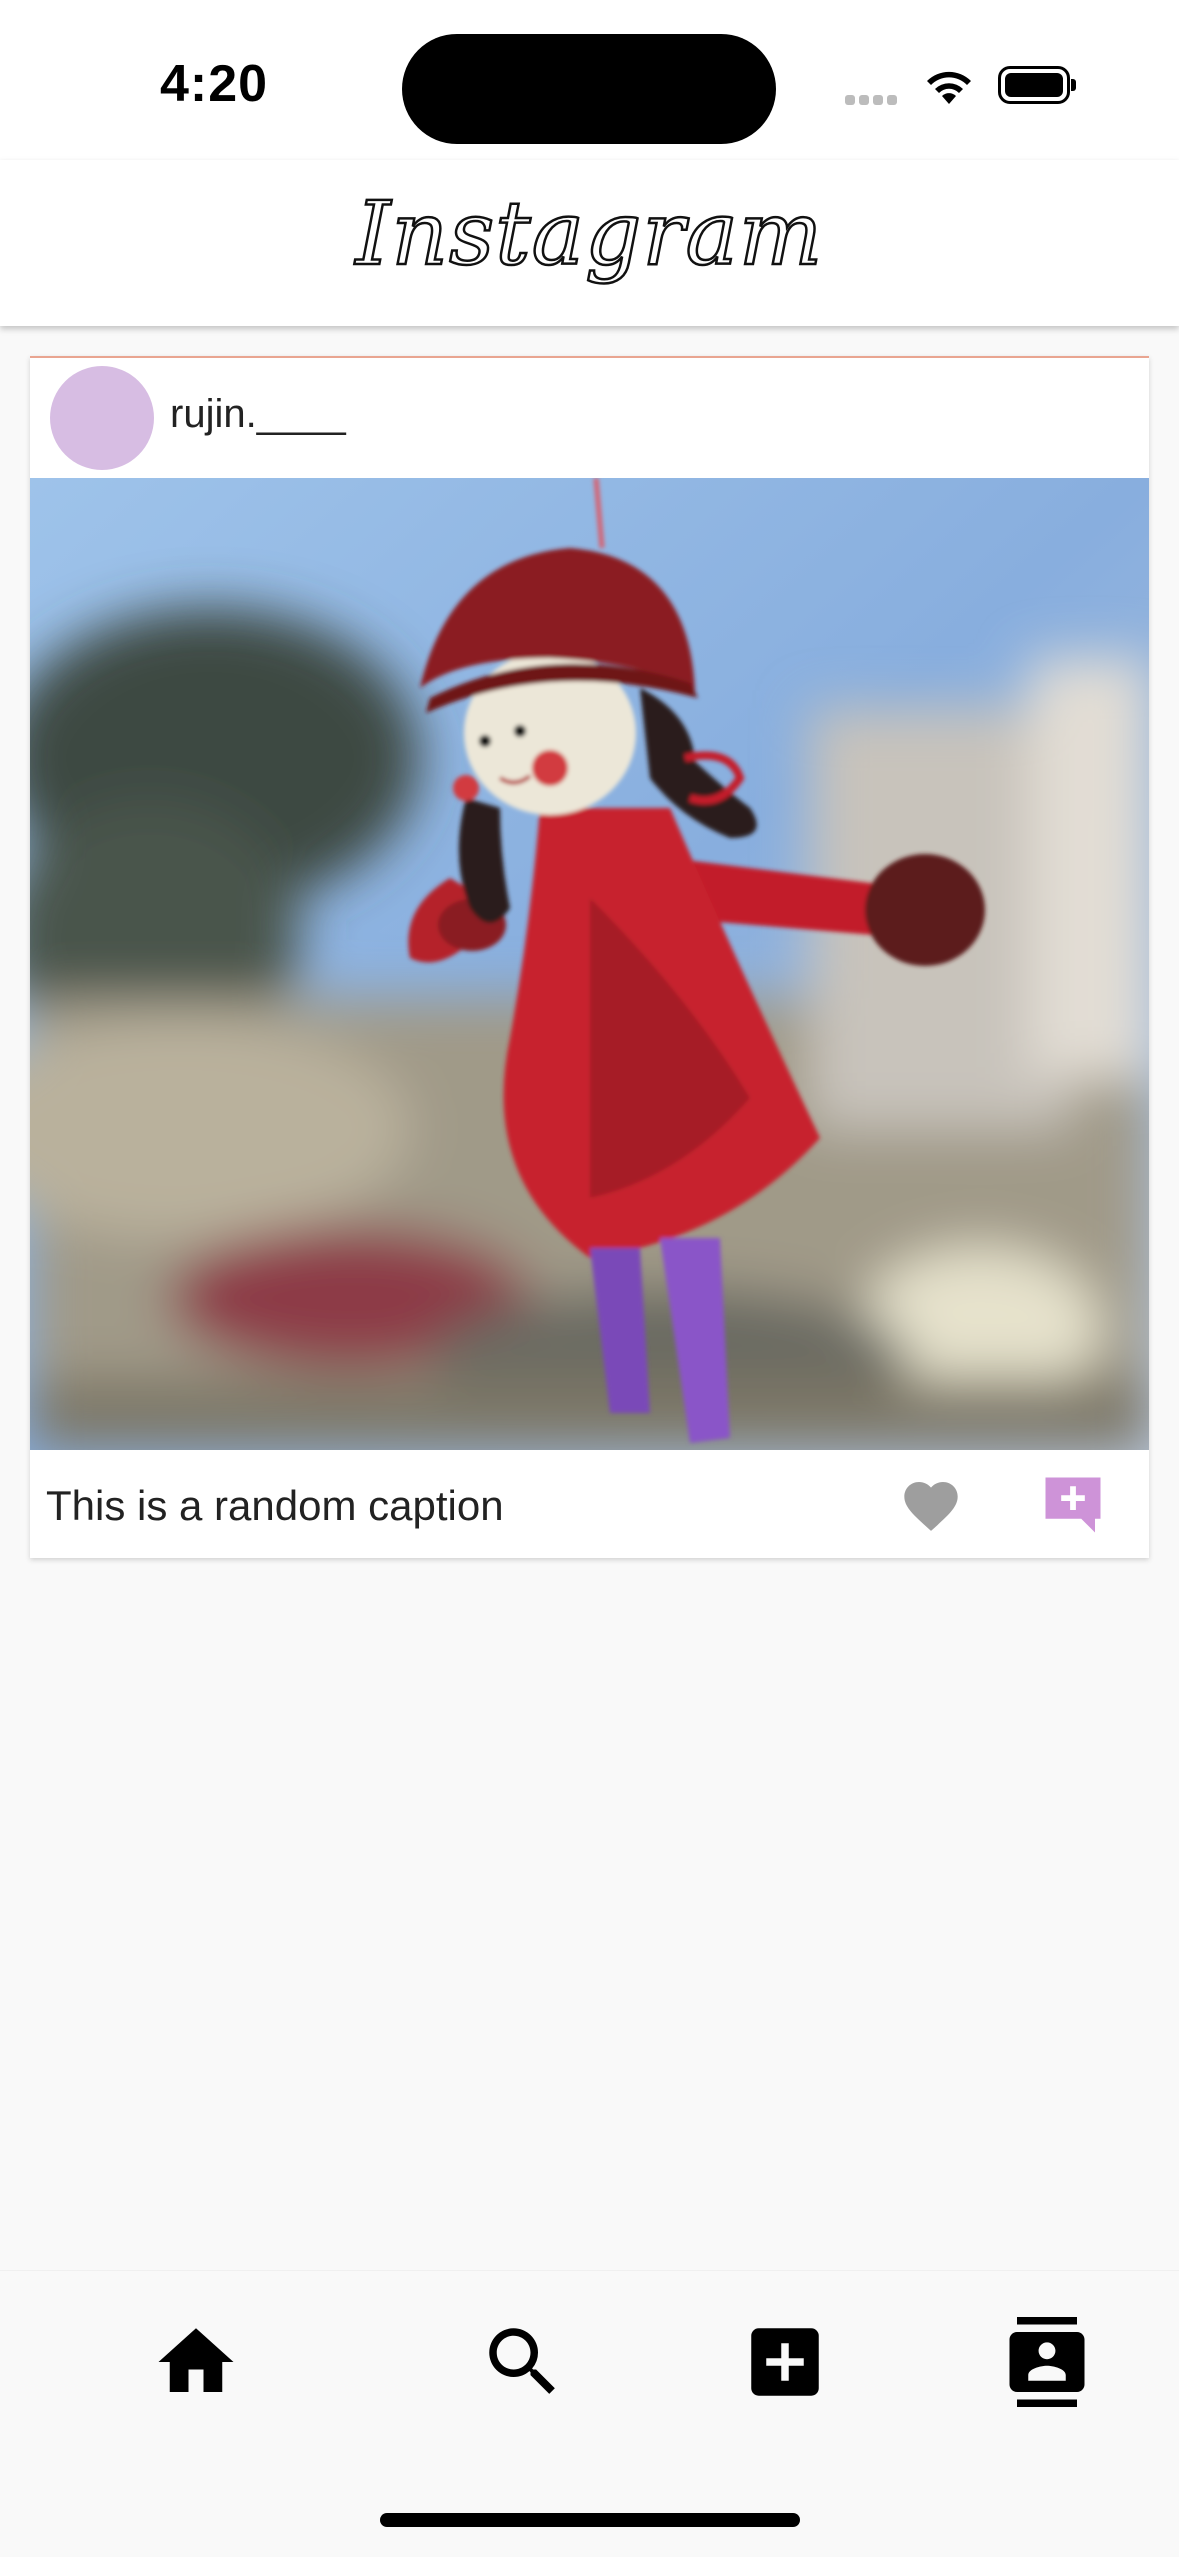 The width and height of the screenshot is (1179, 2557). What do you see at coordinates (949, 87) in the screenshot?
I see `wifi-icon` at bounding box center [949, 87].